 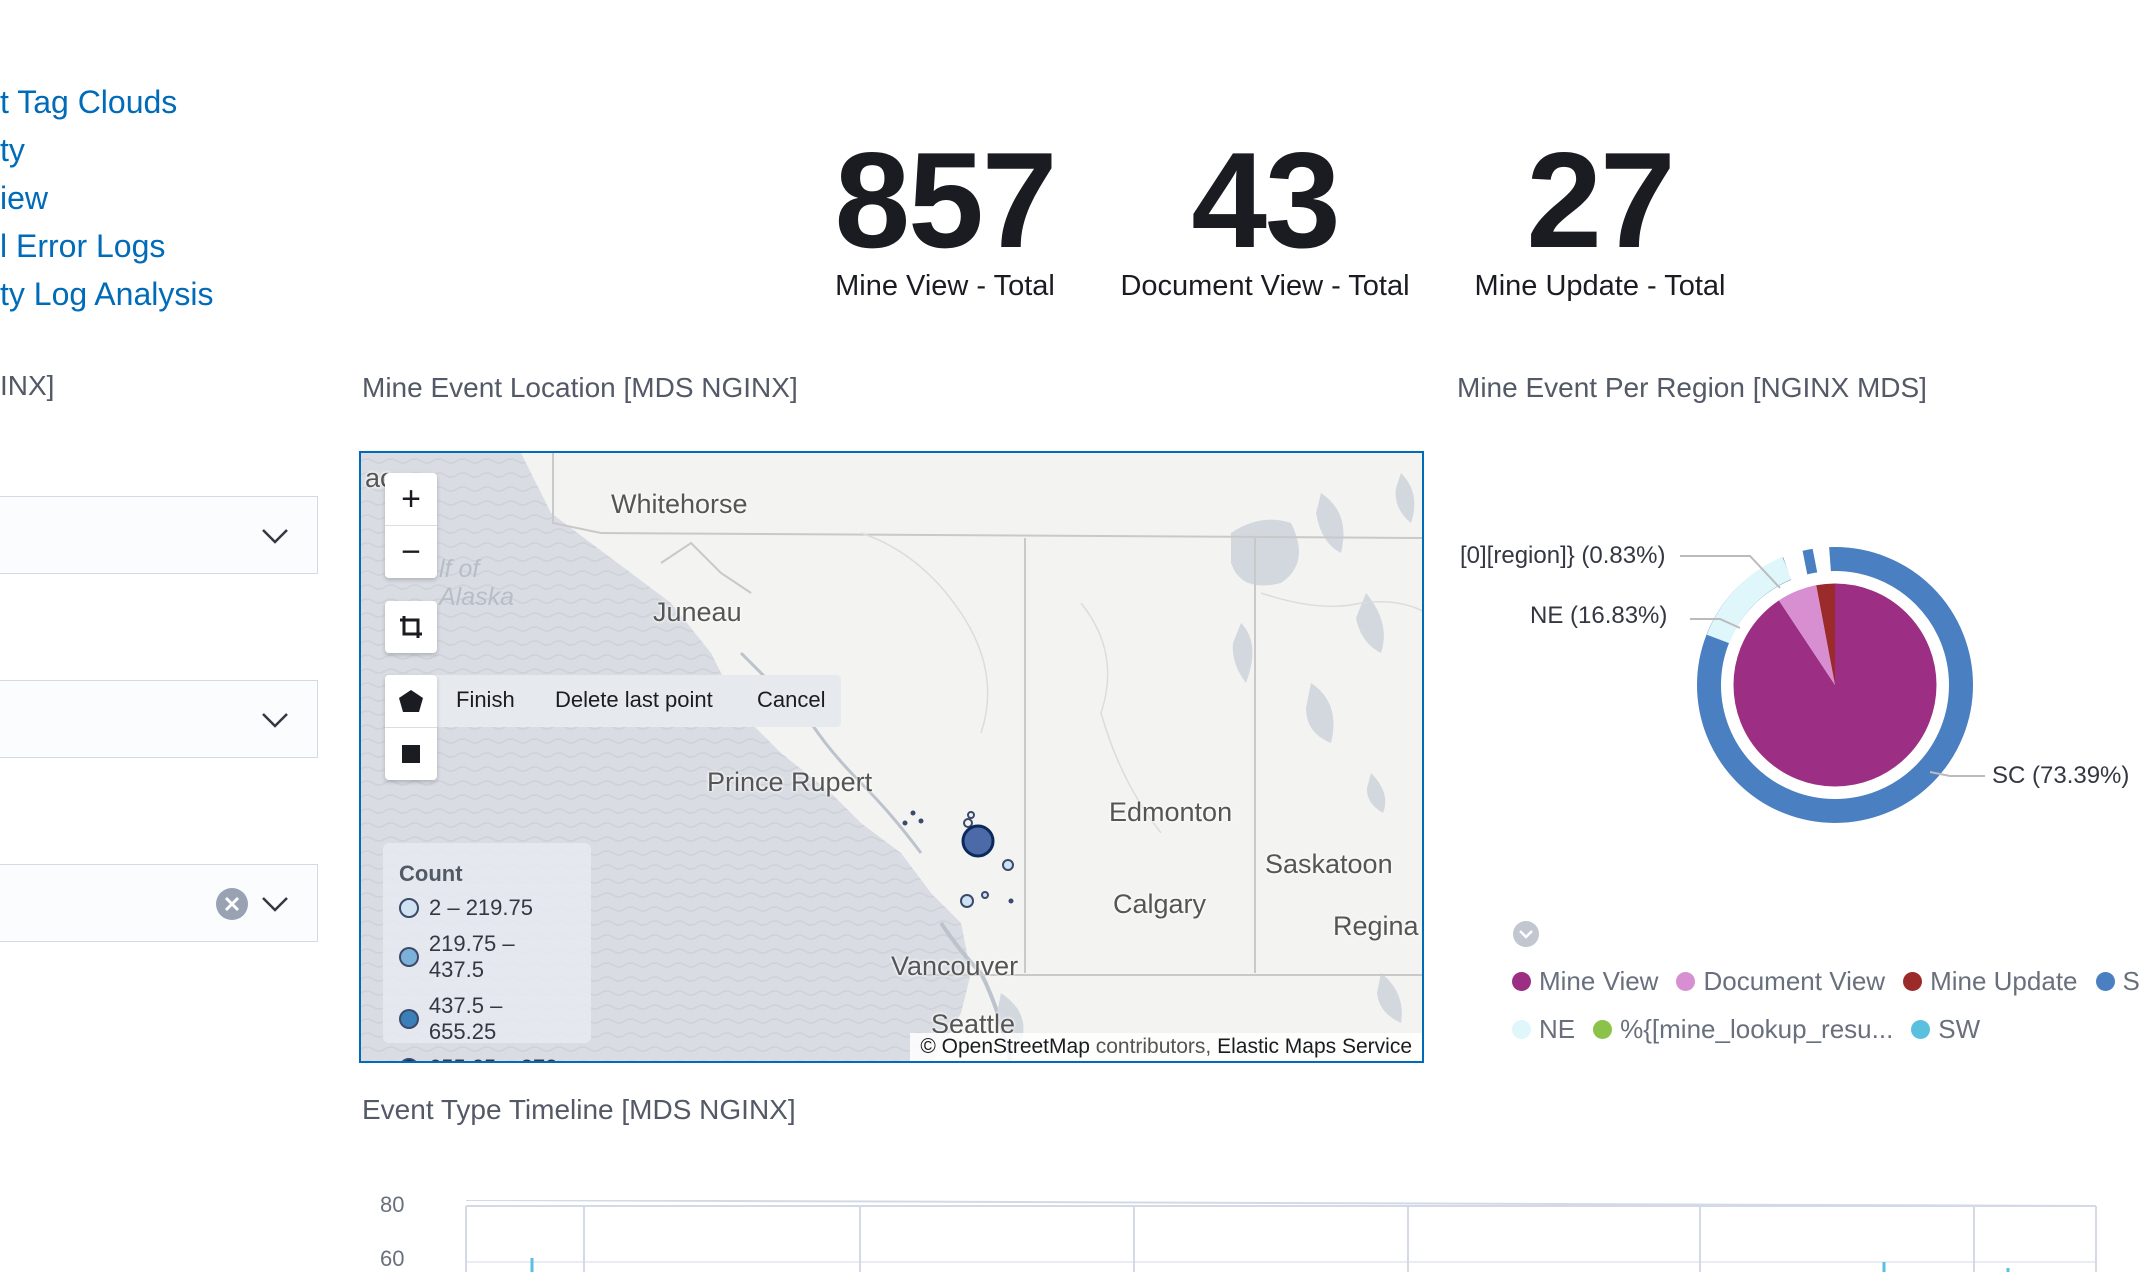 I want to click on metric-label: Mine View - Total, so click(x=945, y=286).